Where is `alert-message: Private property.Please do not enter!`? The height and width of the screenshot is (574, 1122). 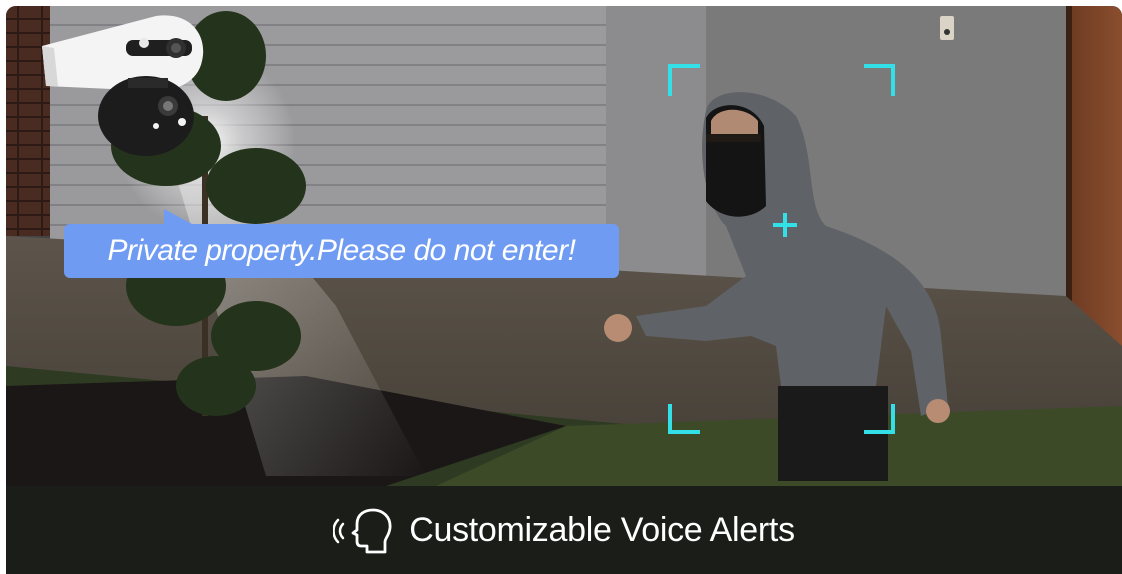
alert-message: Private property.Please do not enter! is located at coordinates (341, 250).